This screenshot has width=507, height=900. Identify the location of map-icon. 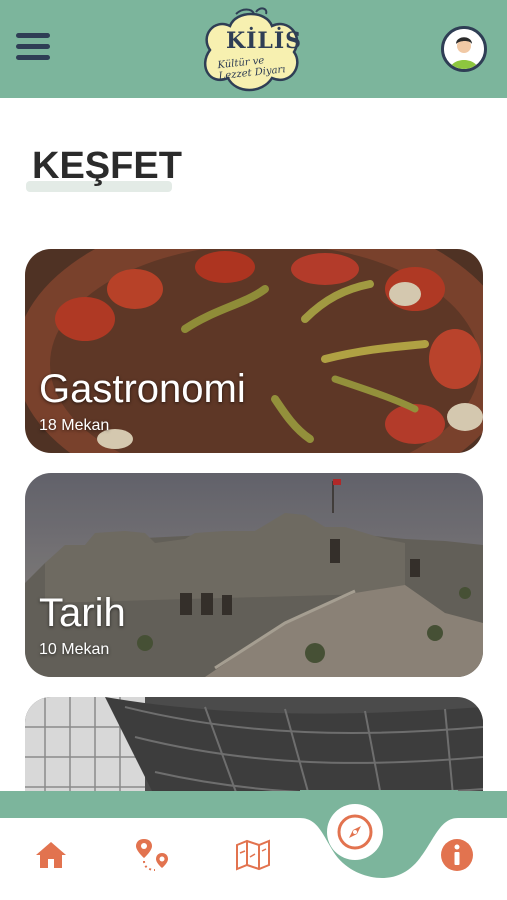
(253, 855).